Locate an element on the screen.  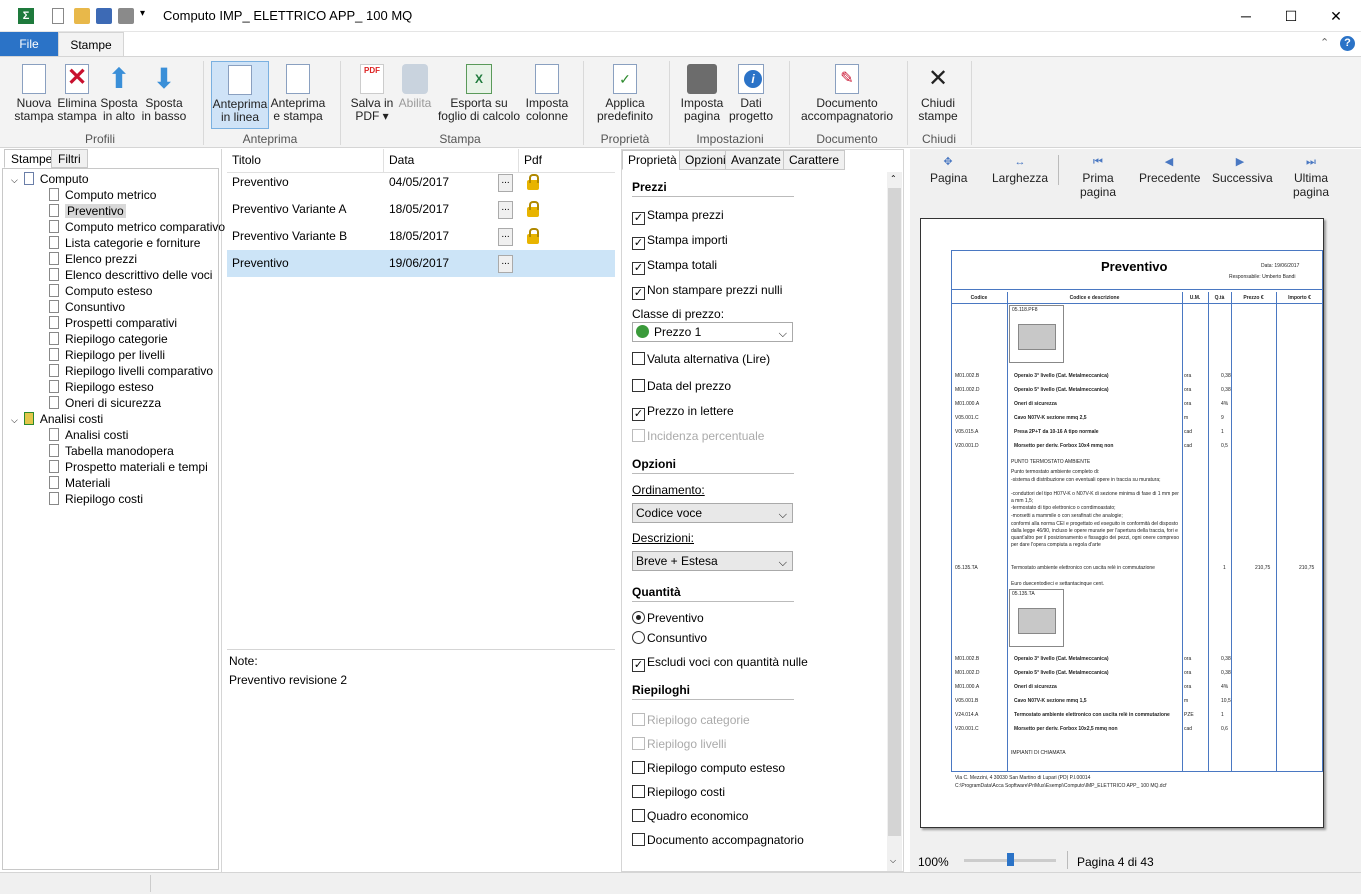
tab-proprieta: Proprietà is located at coordinates (652, 160).